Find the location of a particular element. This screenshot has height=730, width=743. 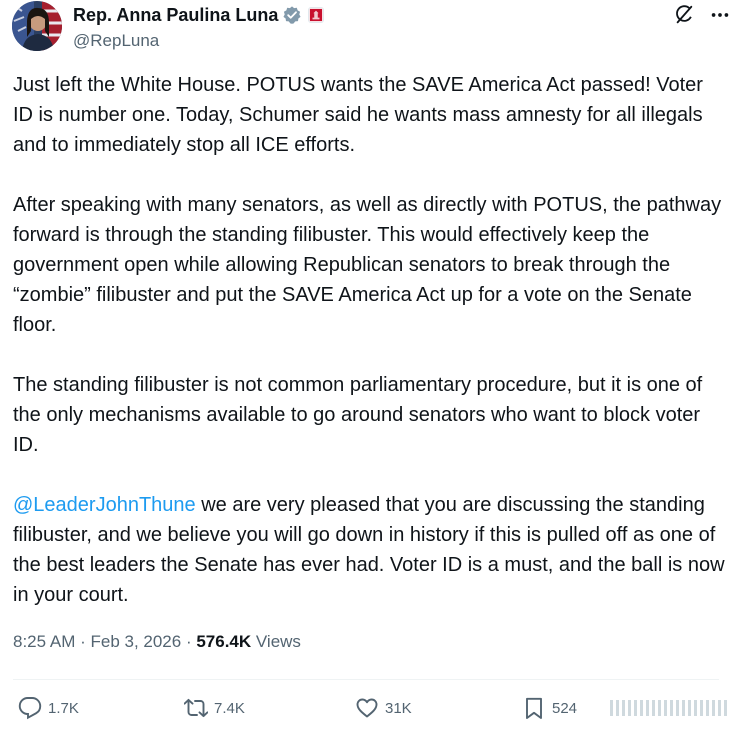

reply-icon is located at coordinates (30, 708).